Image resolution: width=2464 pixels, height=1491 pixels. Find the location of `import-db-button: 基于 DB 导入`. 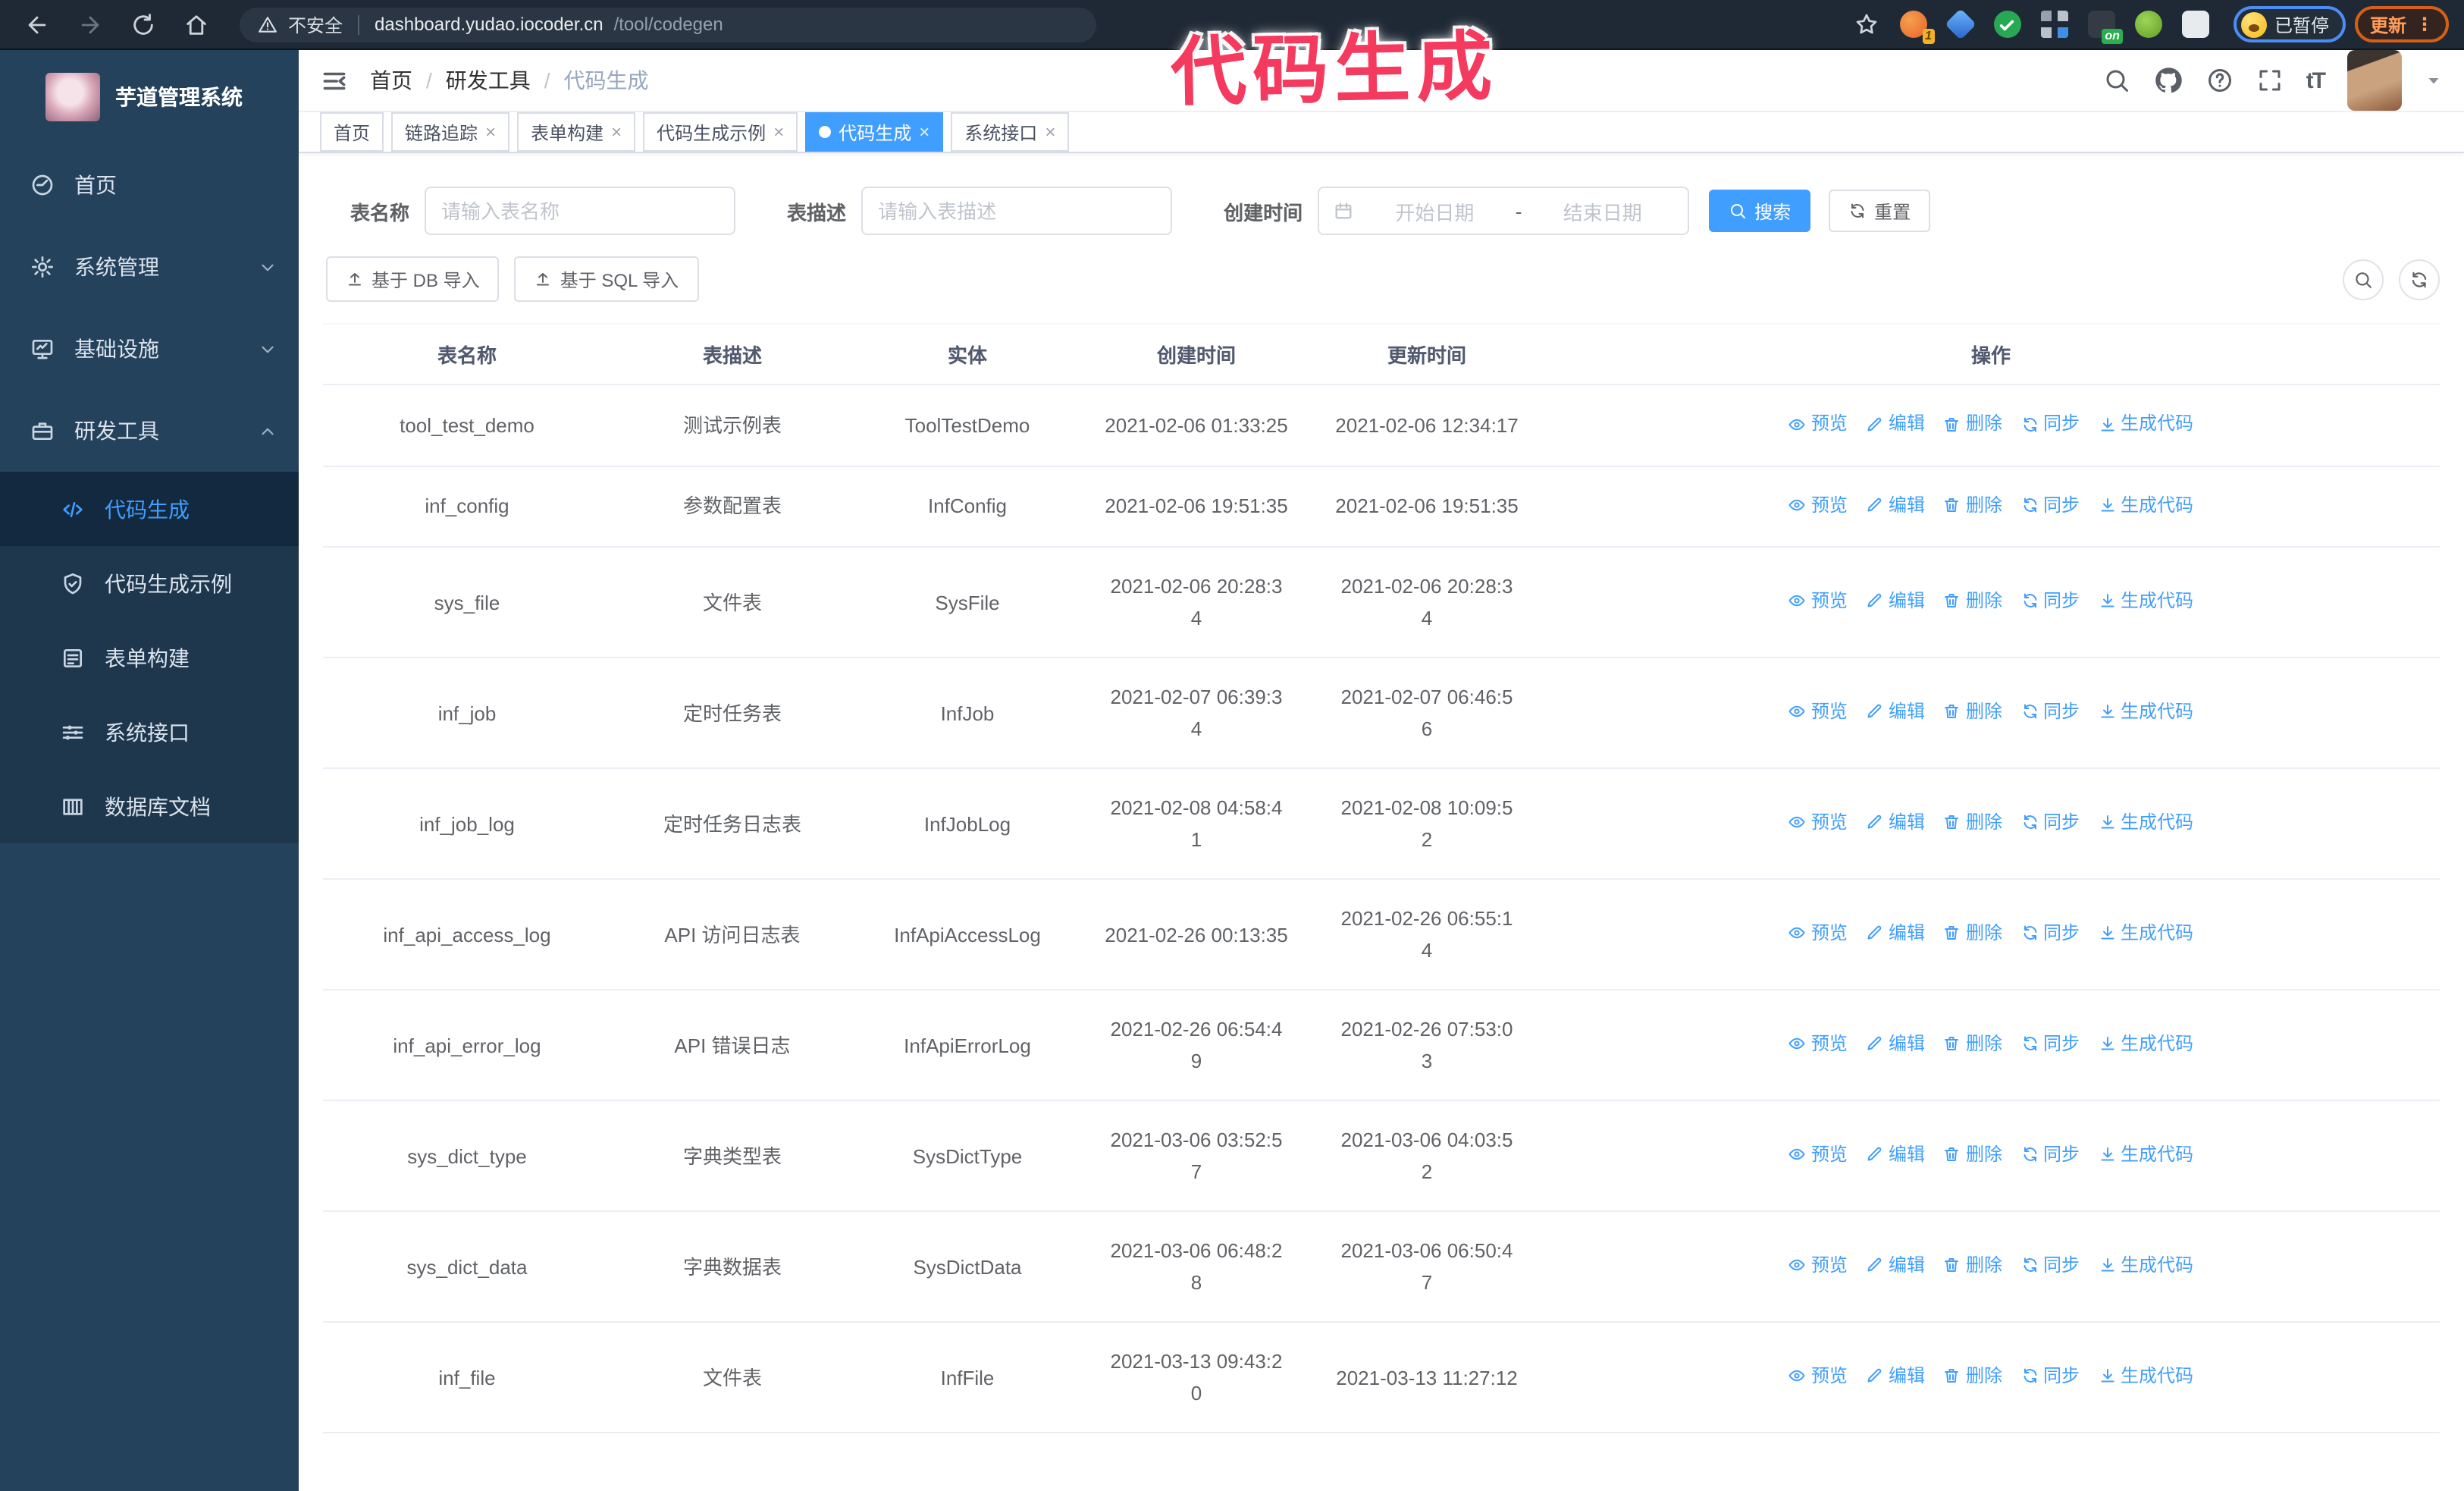

import-db-button: 基于 DB 导入 is located at coordinates (413, 279).